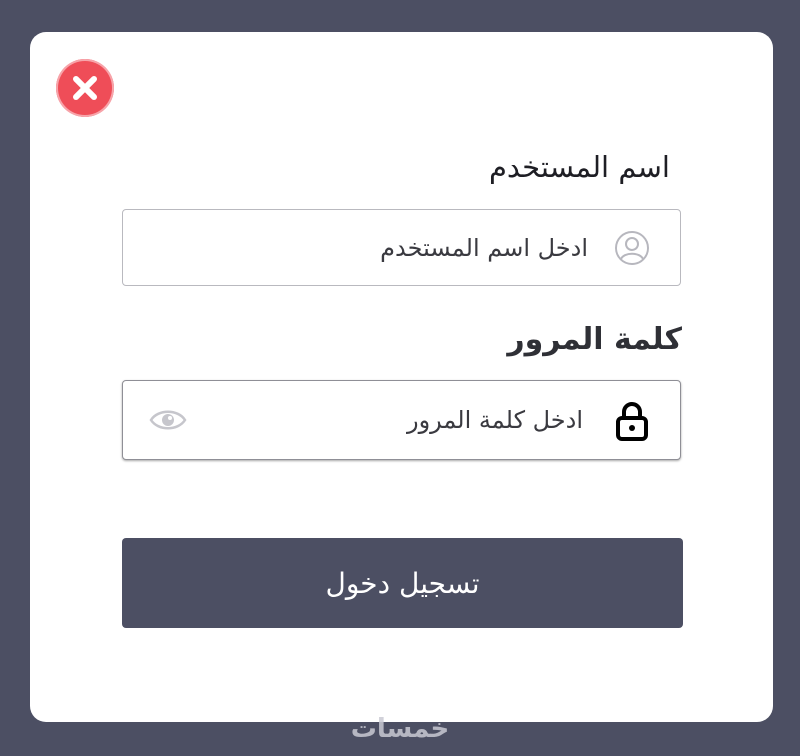  I want to click on password-label: كلمة المرور, so click(594, 339).